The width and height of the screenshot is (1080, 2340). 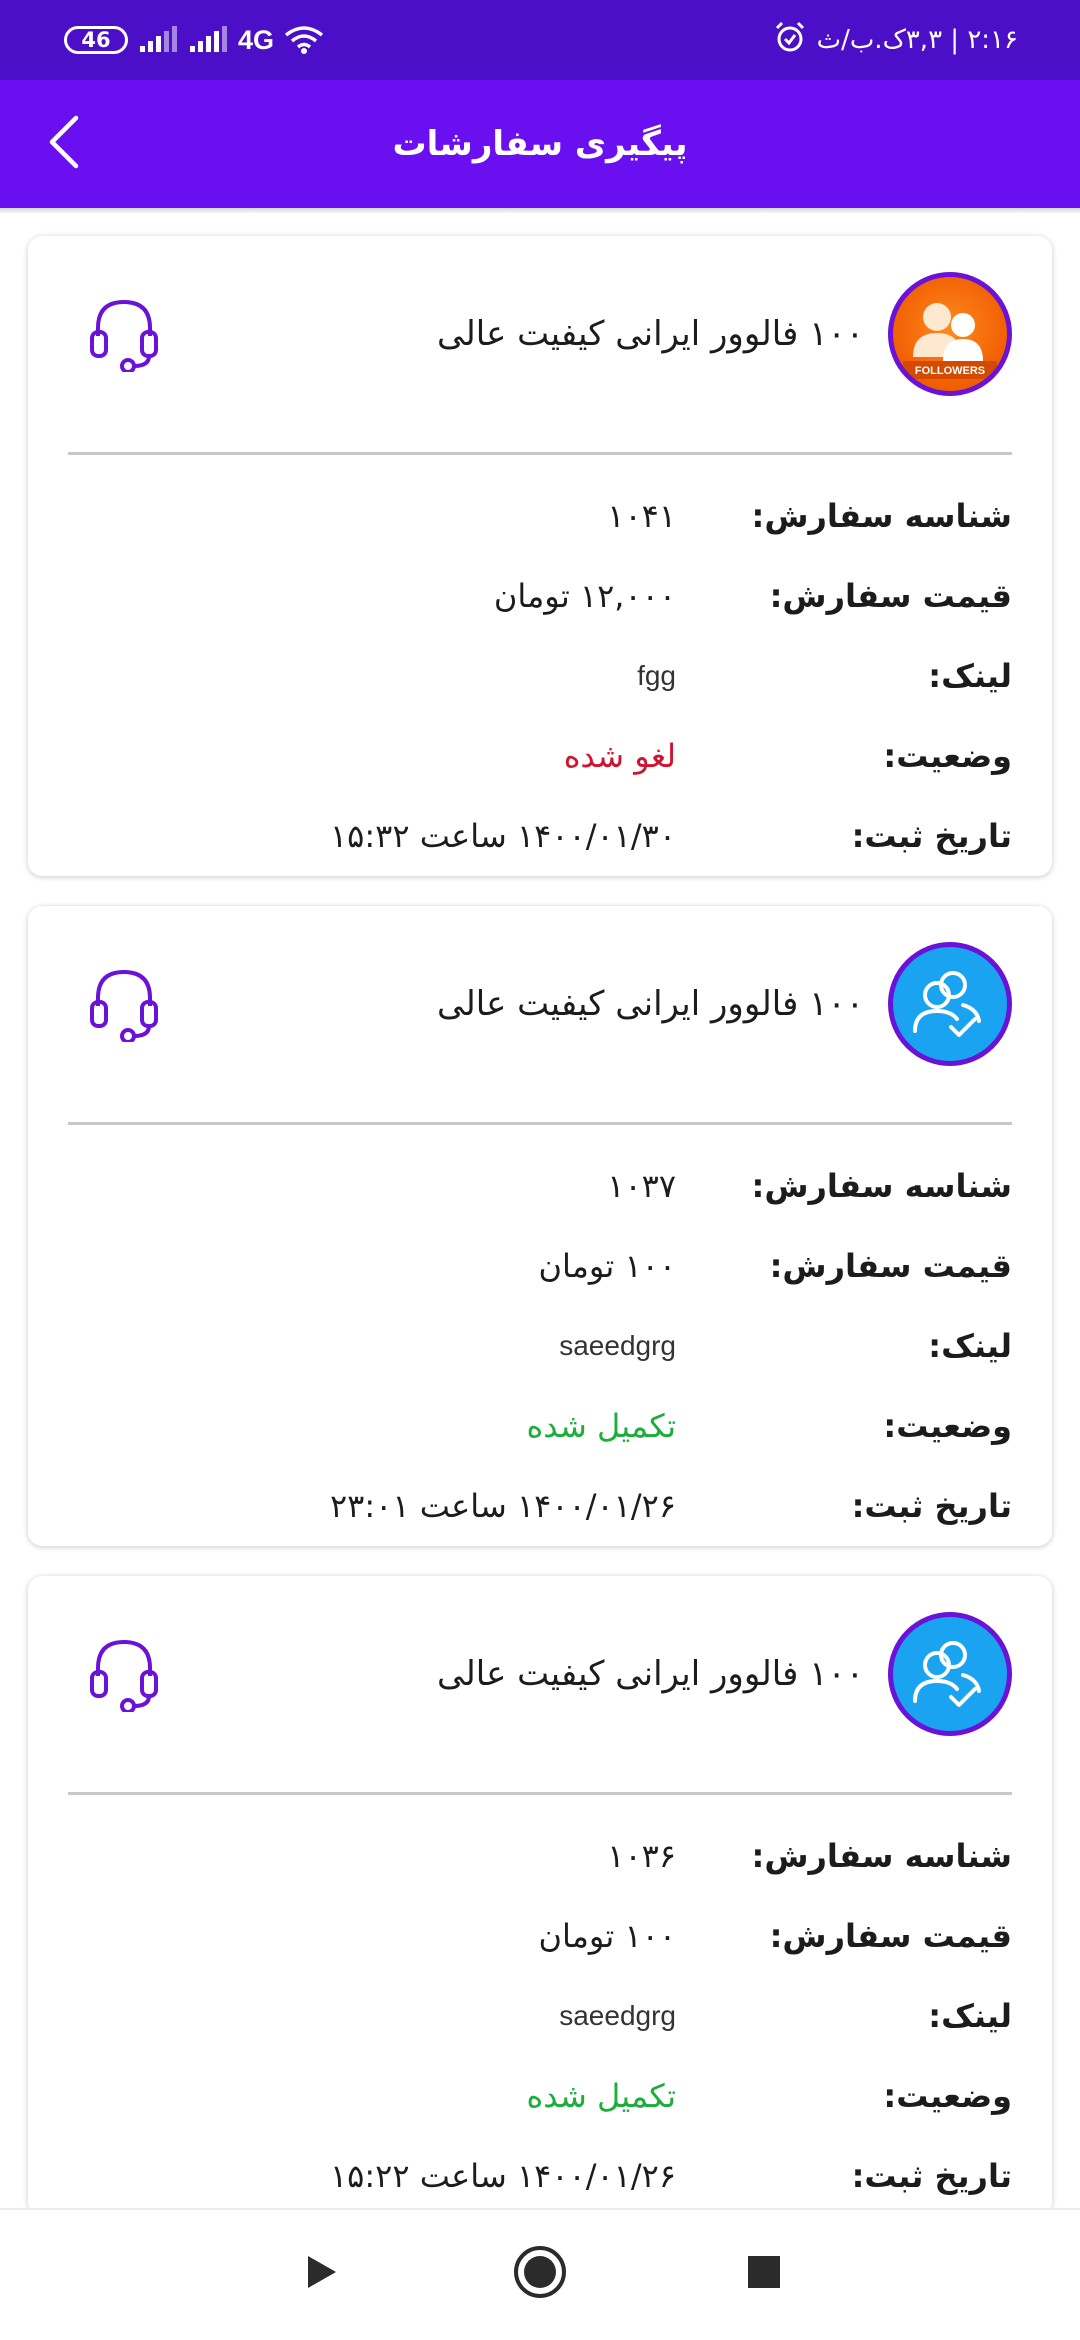 I want to click on play-triangle-icon, so click(x=320, y=2274).